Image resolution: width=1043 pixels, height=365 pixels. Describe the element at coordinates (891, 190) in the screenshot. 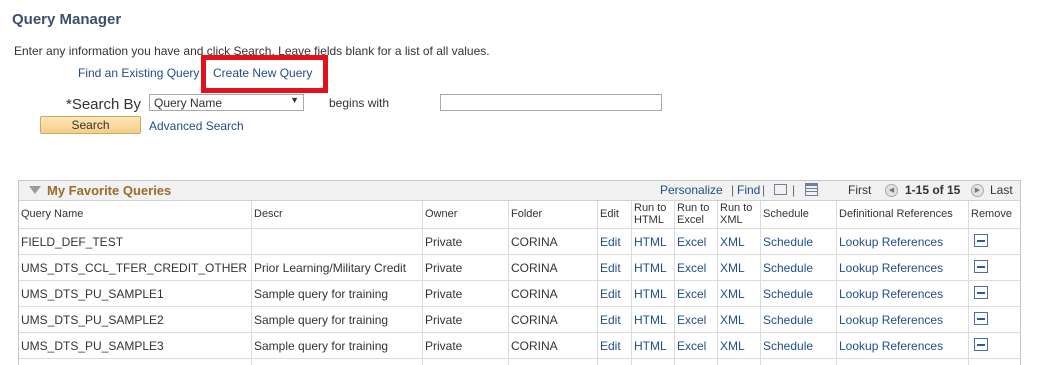

I see `previous-page-icon: ◀` at that location.